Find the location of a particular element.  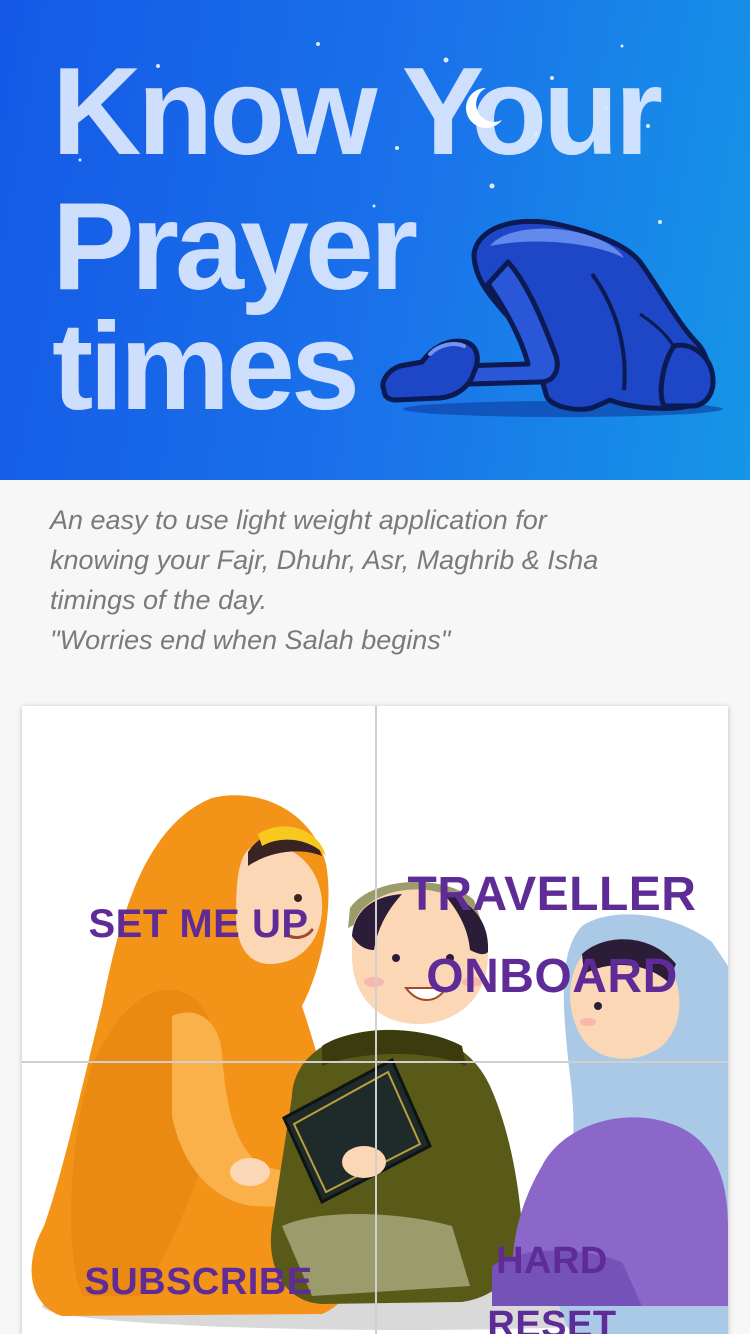

traveller-onboard-label: TRAVELLER ONBOARD is located at coordinates (552, 936).